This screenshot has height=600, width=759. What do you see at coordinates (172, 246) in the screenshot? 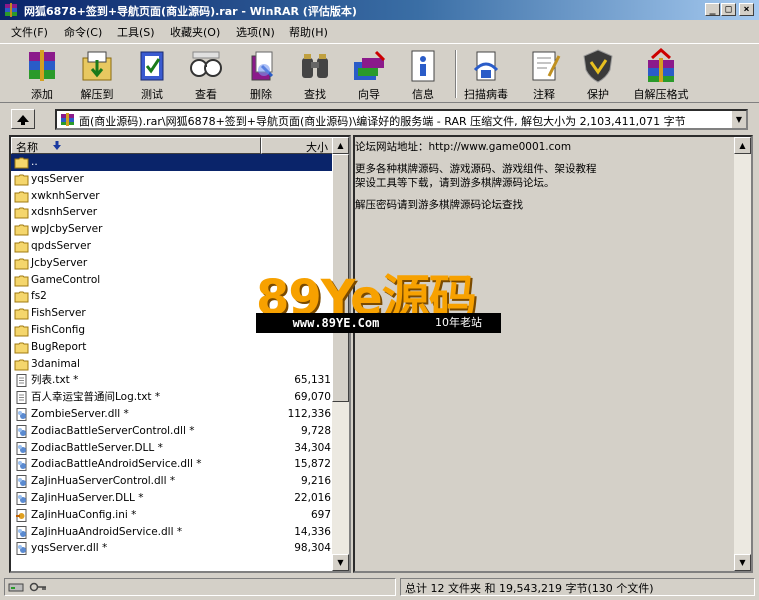
I see `file-row: qpdsServer` at bounding box center [172, 246].